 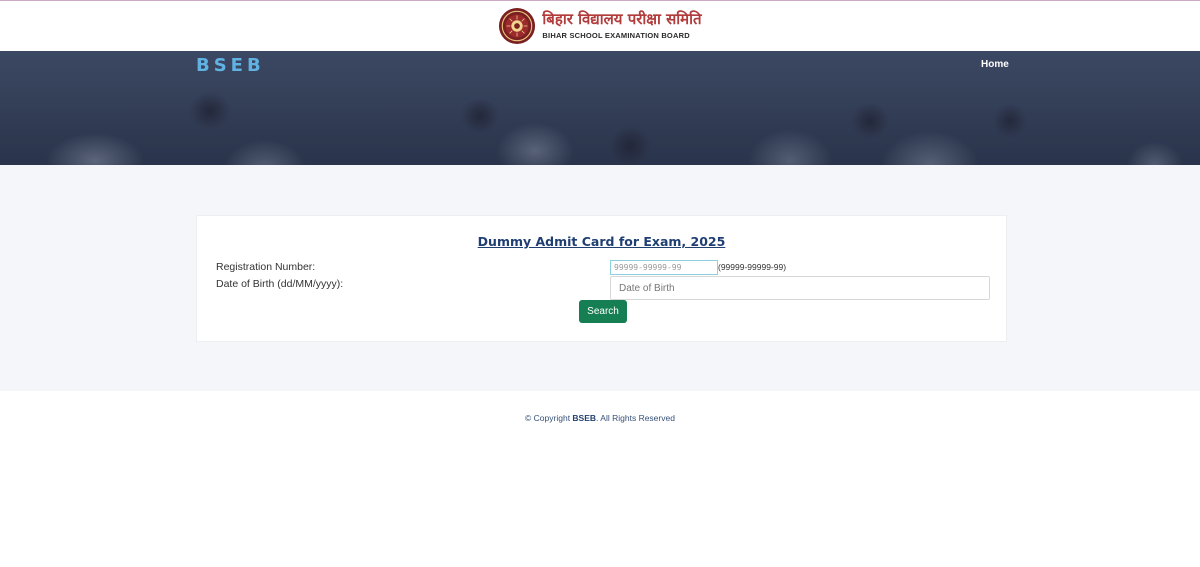 I want to click on search-button: Search, so click(x=603, y=311).